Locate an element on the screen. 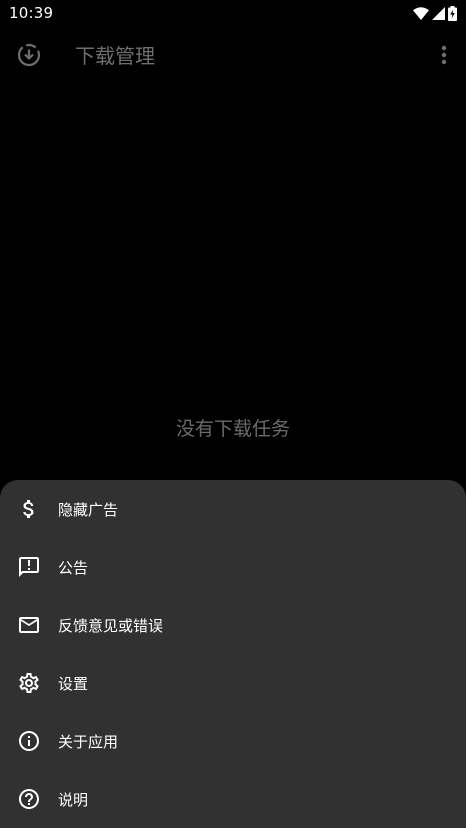 Image resolution: width=466 pixels, height=828 pixels. more-vert-icon is located at coordinates (444, 55).